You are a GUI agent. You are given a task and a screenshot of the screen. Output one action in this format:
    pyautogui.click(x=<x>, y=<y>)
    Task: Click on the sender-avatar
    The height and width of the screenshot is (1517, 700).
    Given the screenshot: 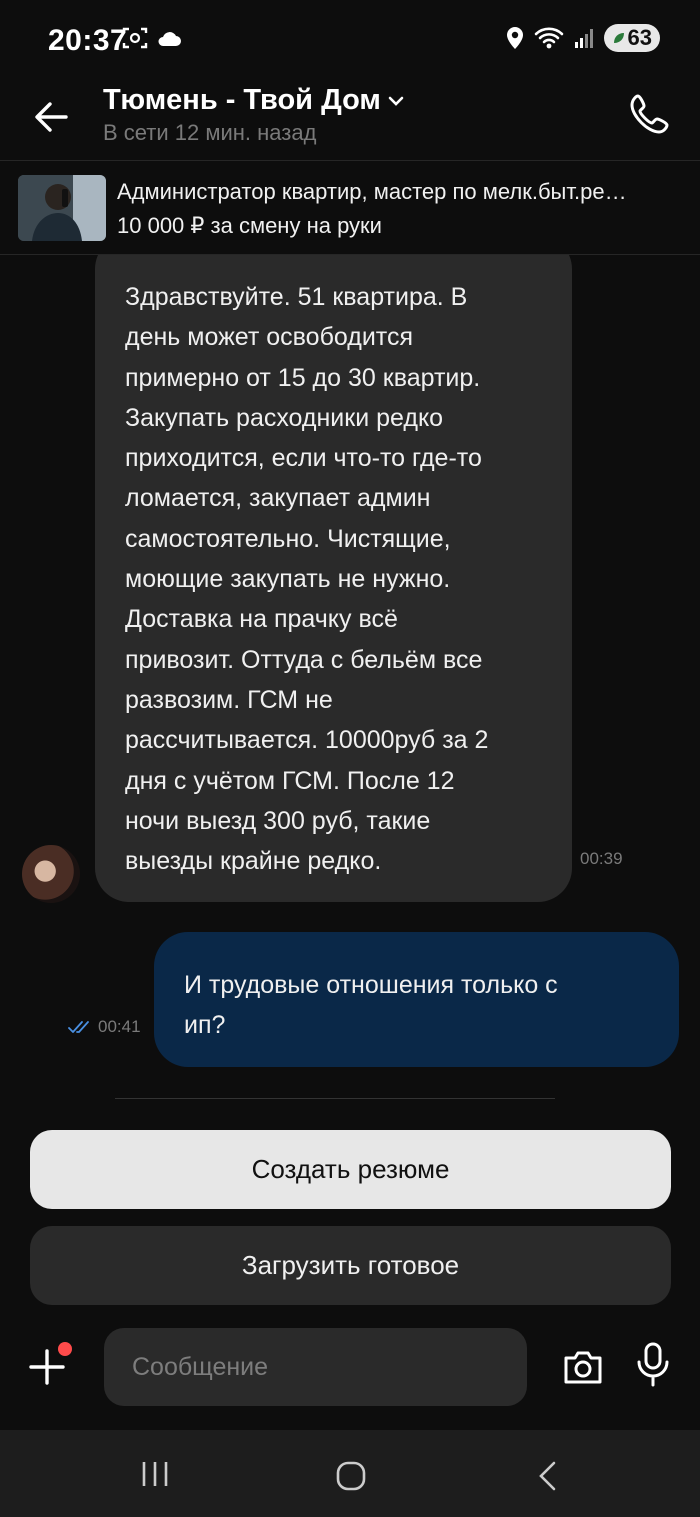 What is the action you would take?
    pyautogui.click(x=51, y=874)
    